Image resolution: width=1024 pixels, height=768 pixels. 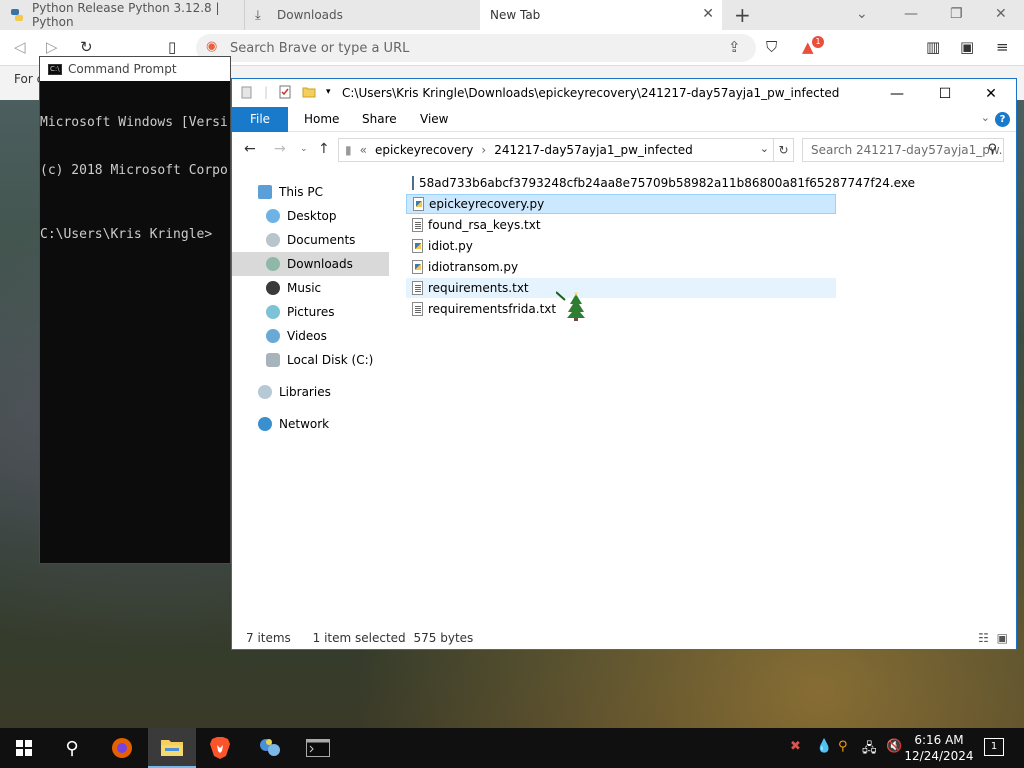 I want to click on sidebar-icon: ▥, so click(x=933, y=47).